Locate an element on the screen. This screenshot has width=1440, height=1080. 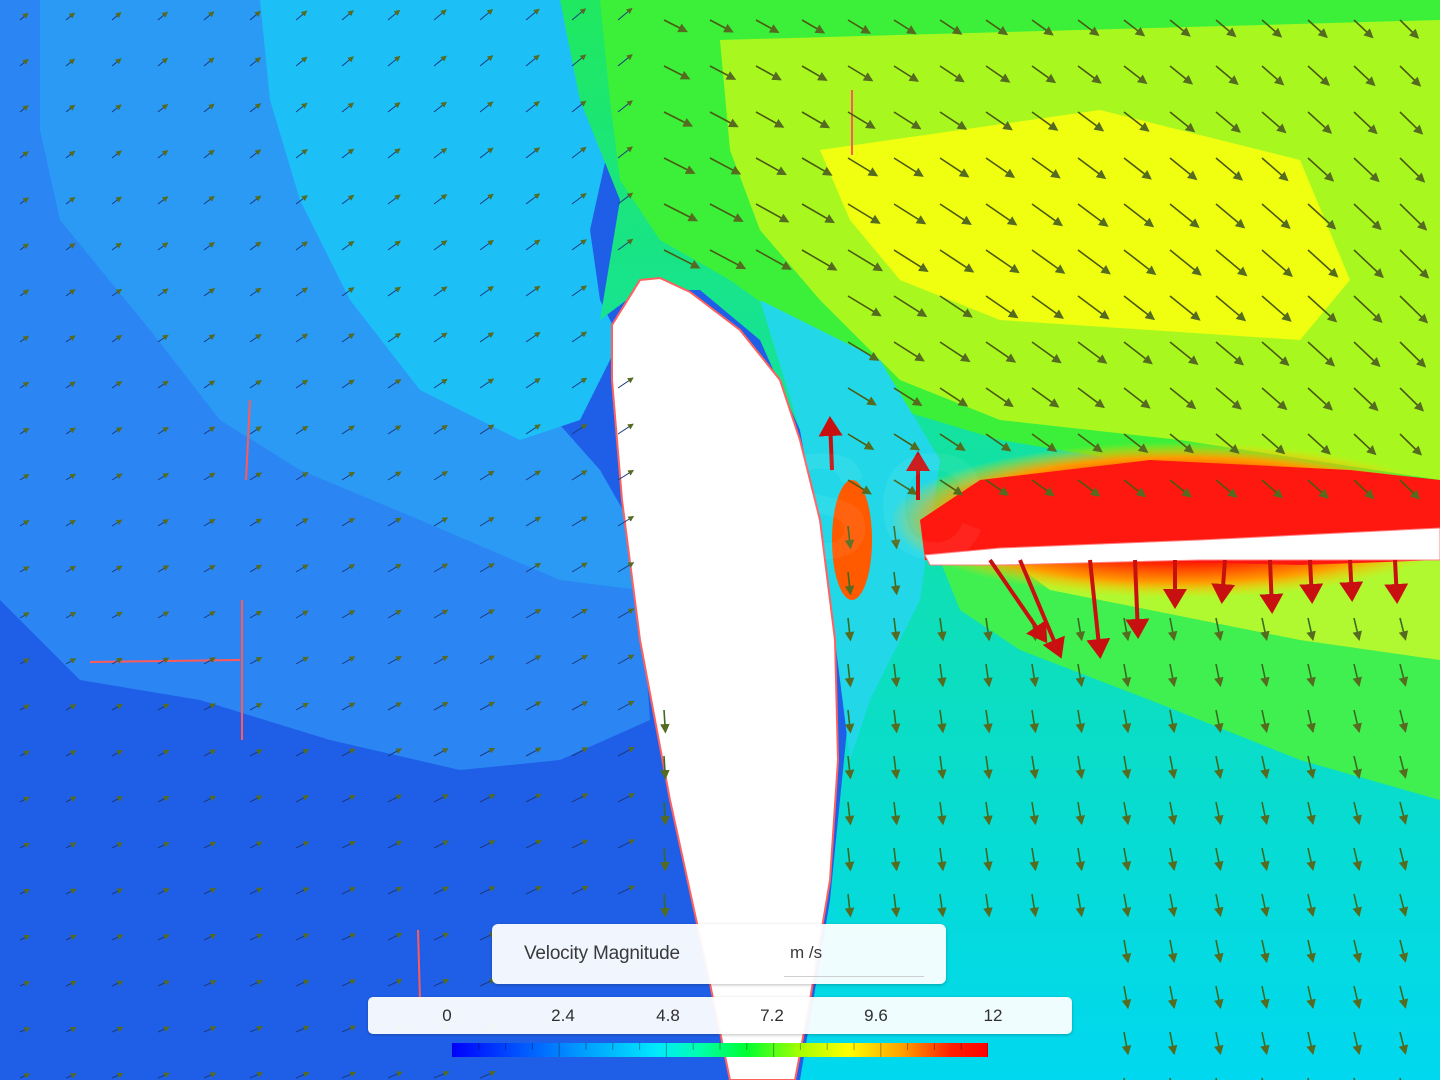
legend-tick-label: 2.4 is located at coordinates (563, 1015).